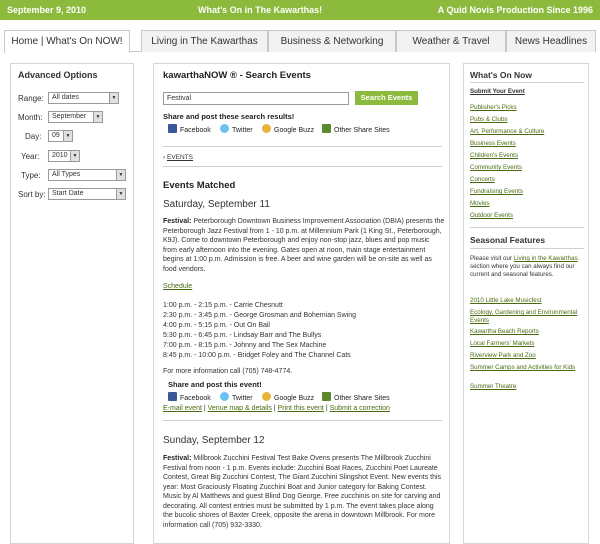 The width and height of the screenshot is (600, 544). Describe the element at coordinates (47, 10) in the screenshot. I see `date-label: September 9, 2010` at that location.